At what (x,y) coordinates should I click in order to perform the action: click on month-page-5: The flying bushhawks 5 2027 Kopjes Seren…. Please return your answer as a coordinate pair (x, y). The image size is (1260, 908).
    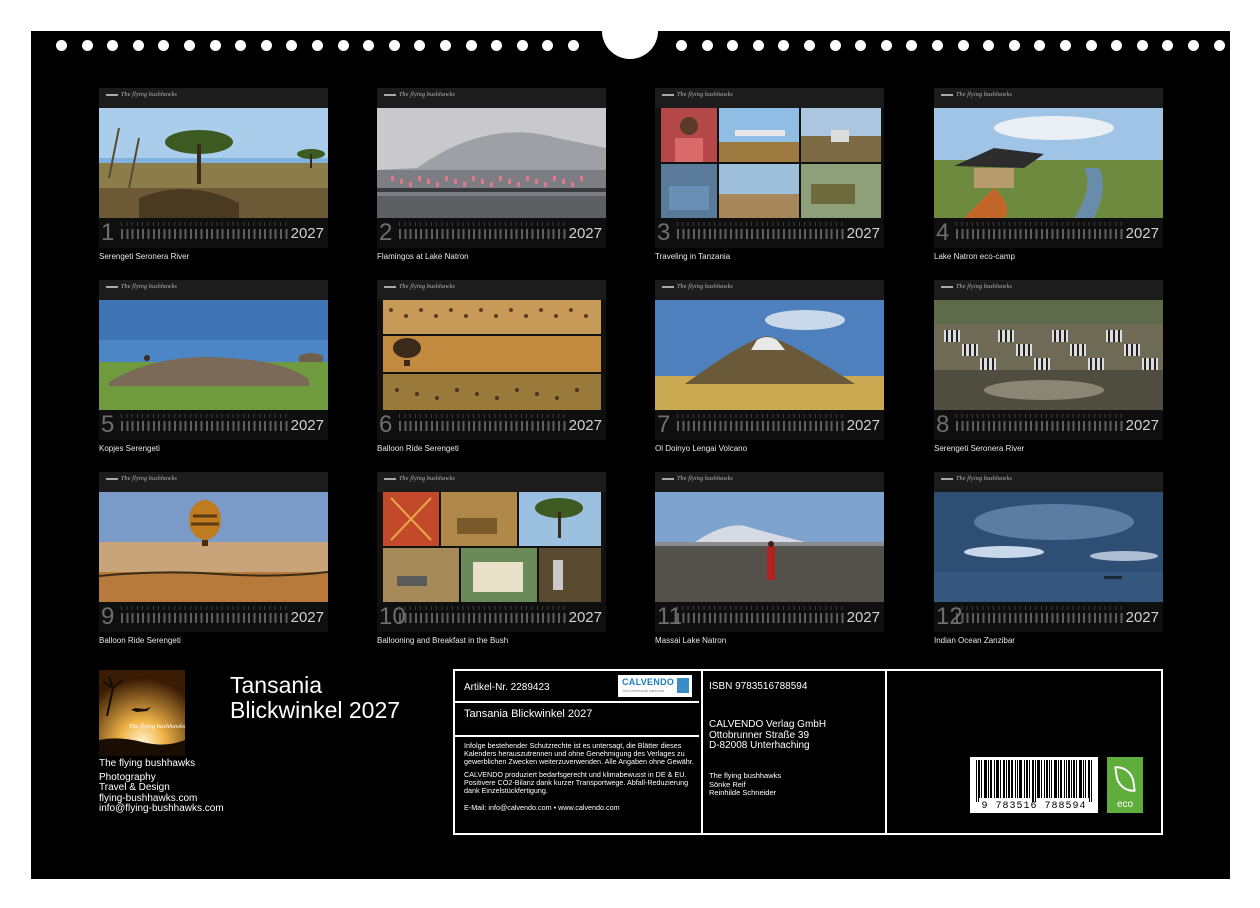
    Looking at the image, I should click on (213, 370).